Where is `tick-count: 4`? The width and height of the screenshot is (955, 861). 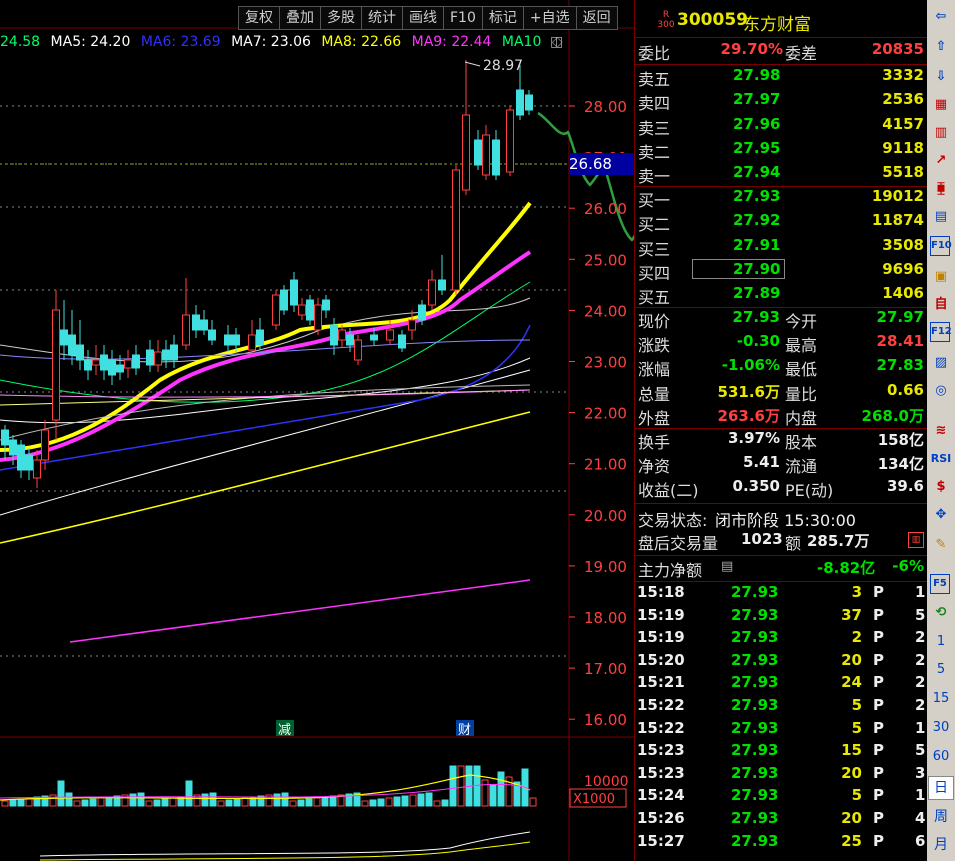 tick-count: 4 is located at coordinates (920, 818).